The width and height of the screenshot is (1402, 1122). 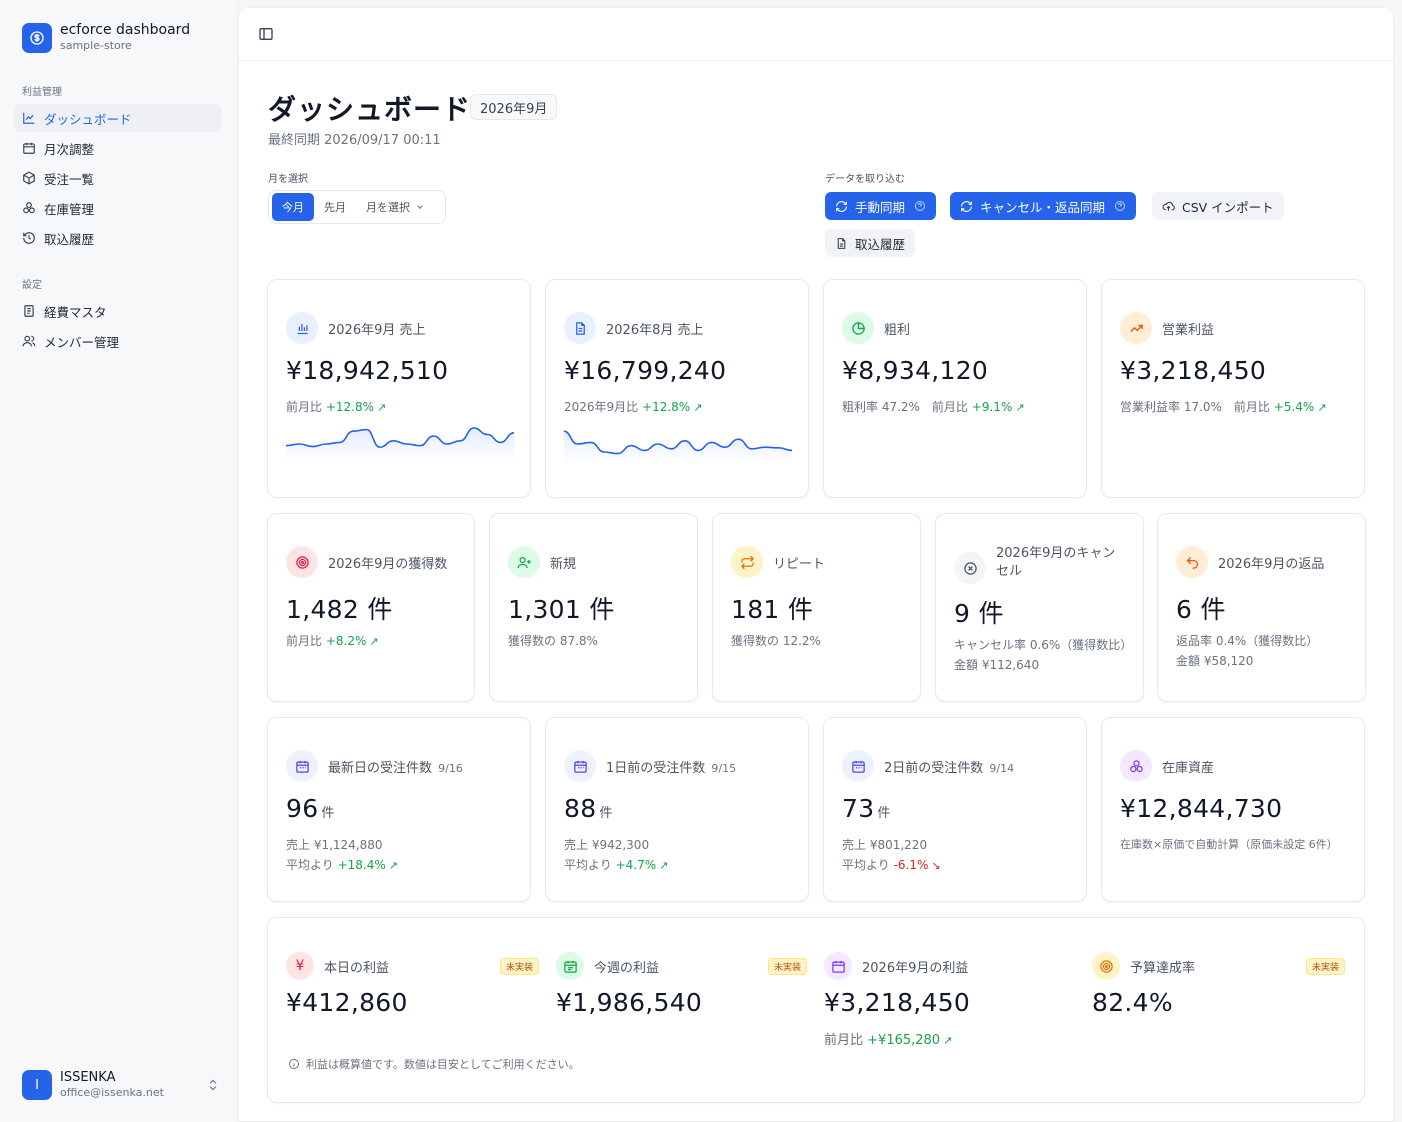 I want to click on box-icon, so click(x=29, y=178).